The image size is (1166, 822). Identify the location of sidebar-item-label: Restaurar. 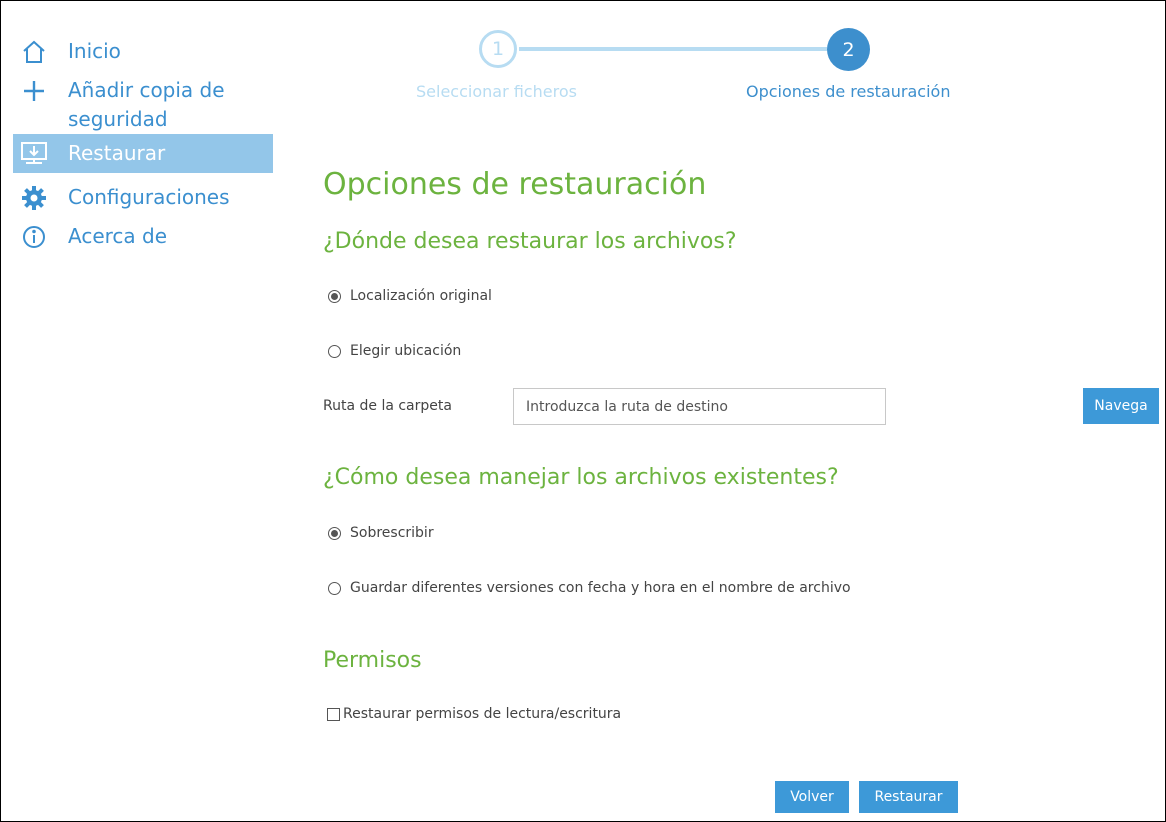
(117, 153).